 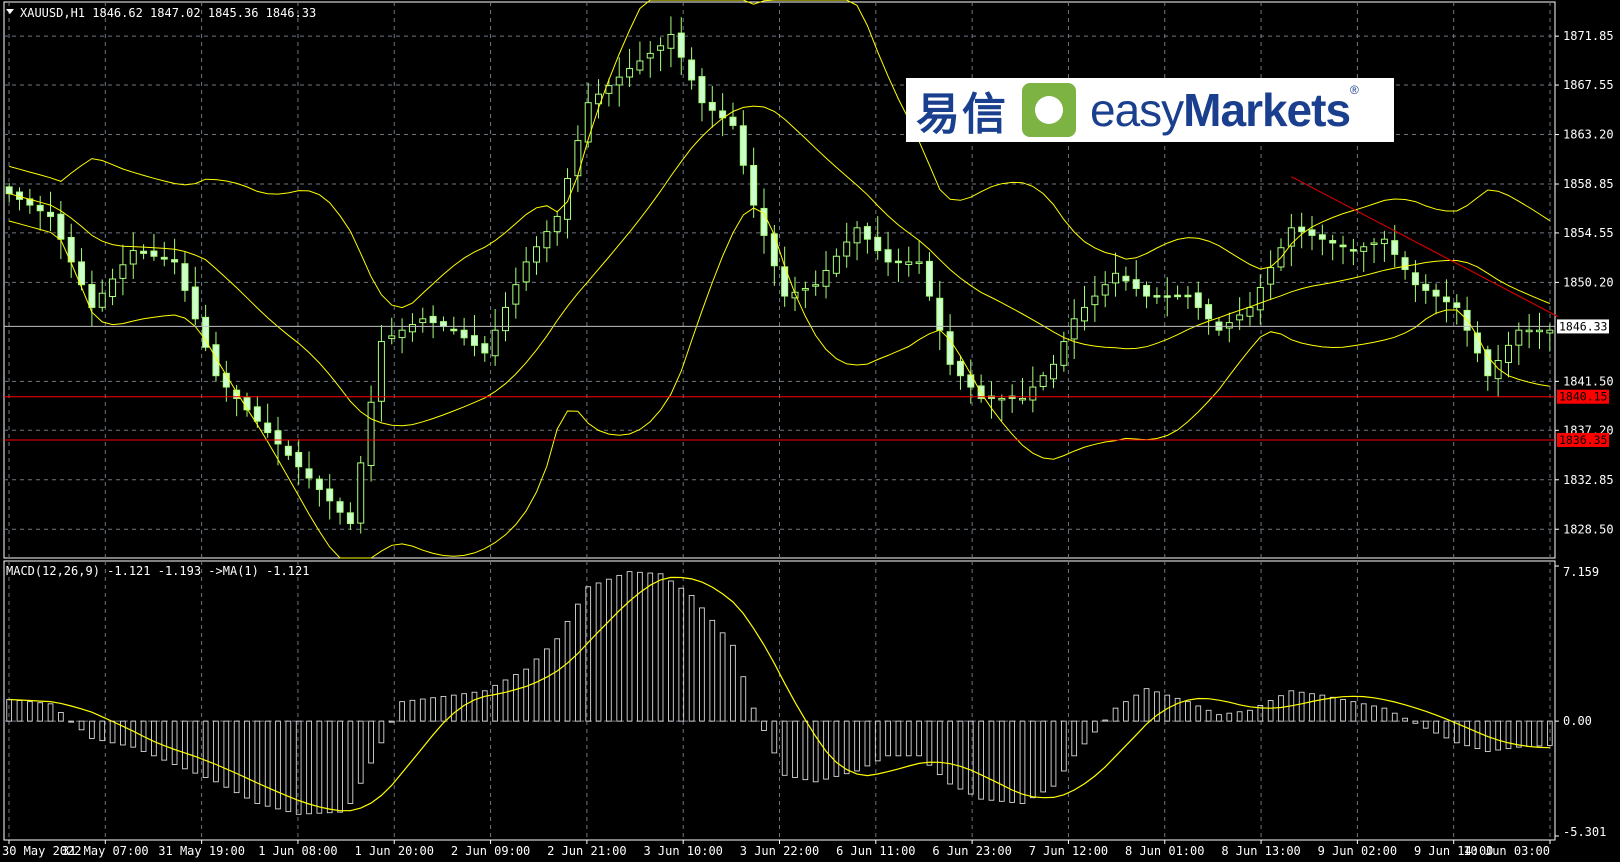 I want to click on macd-tick-label: 0.00, so click(x=1577, y=721).